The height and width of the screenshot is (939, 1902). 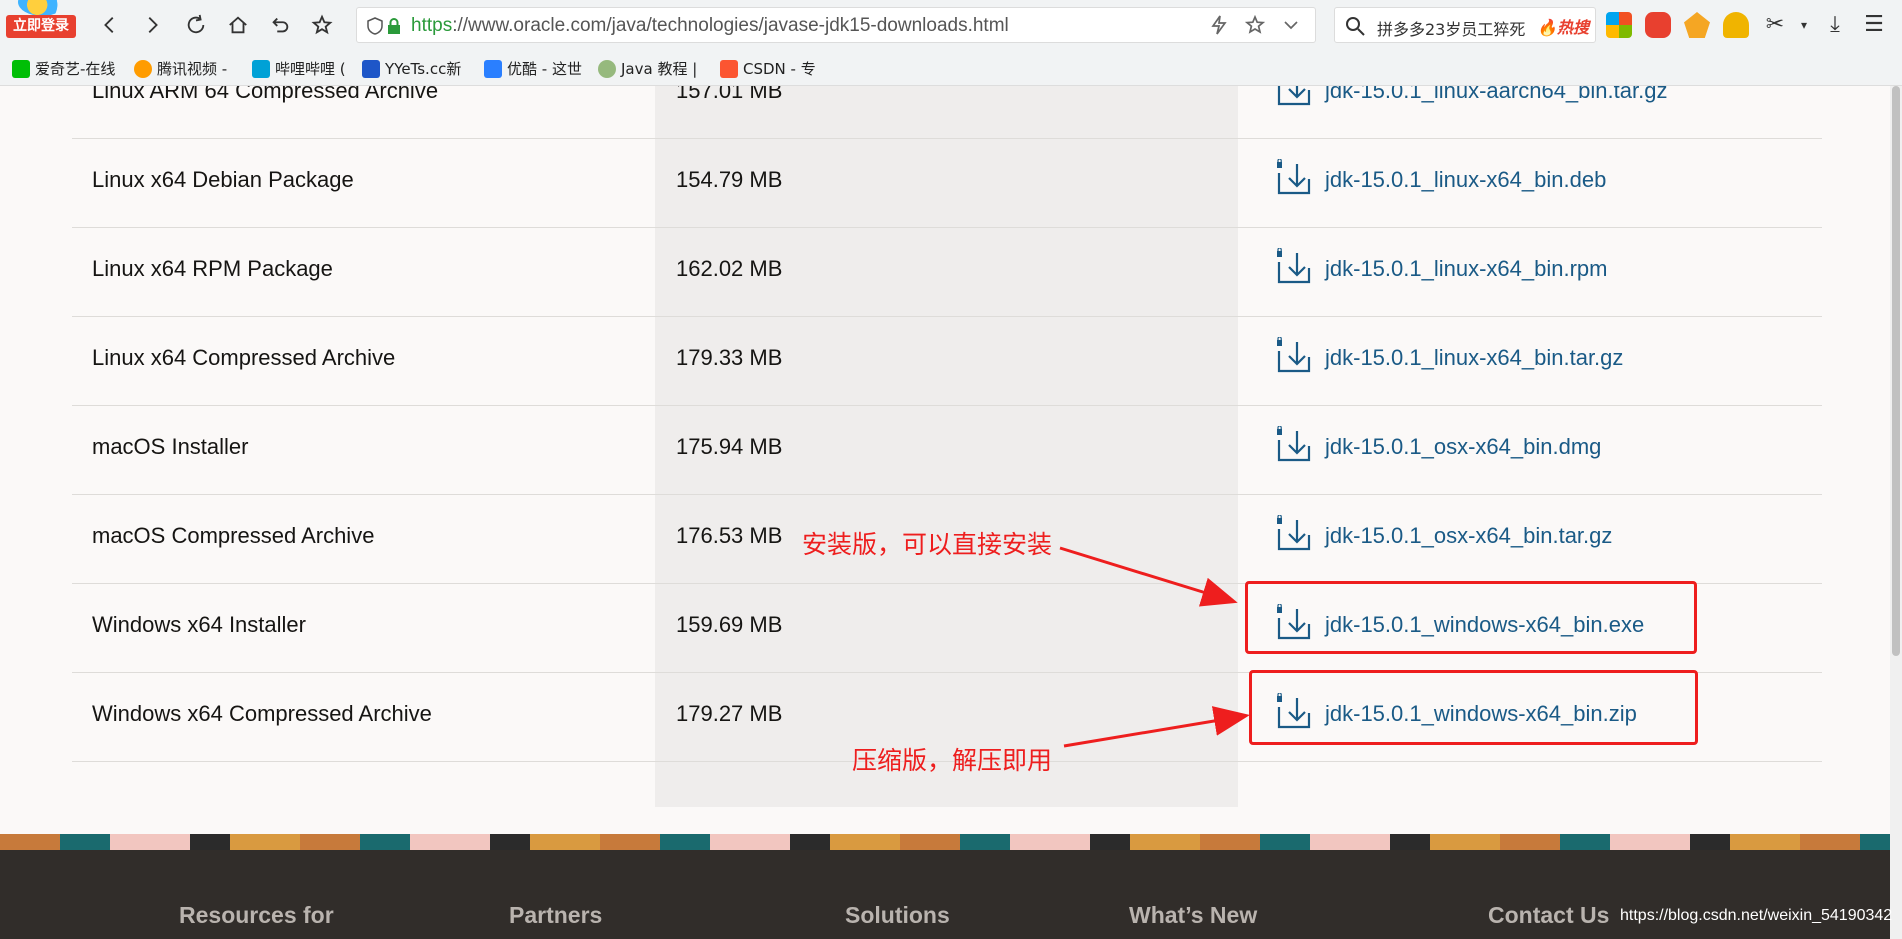 What do you see at coordinates (223, 179) in the screenshot?
I see `product-name: Linux x64 Debian Package` at bounding box center [223, 179].